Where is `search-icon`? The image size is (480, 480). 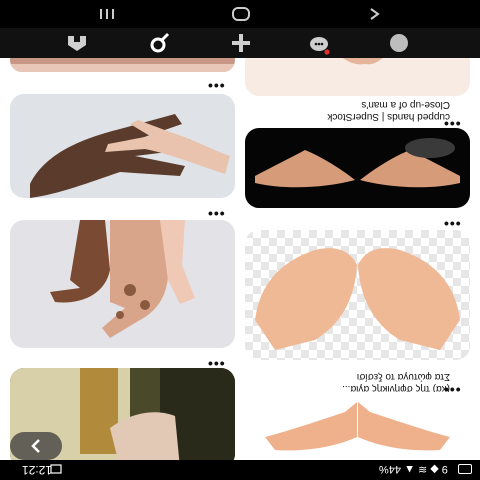
search-icon is located at coordinates (160, 42).